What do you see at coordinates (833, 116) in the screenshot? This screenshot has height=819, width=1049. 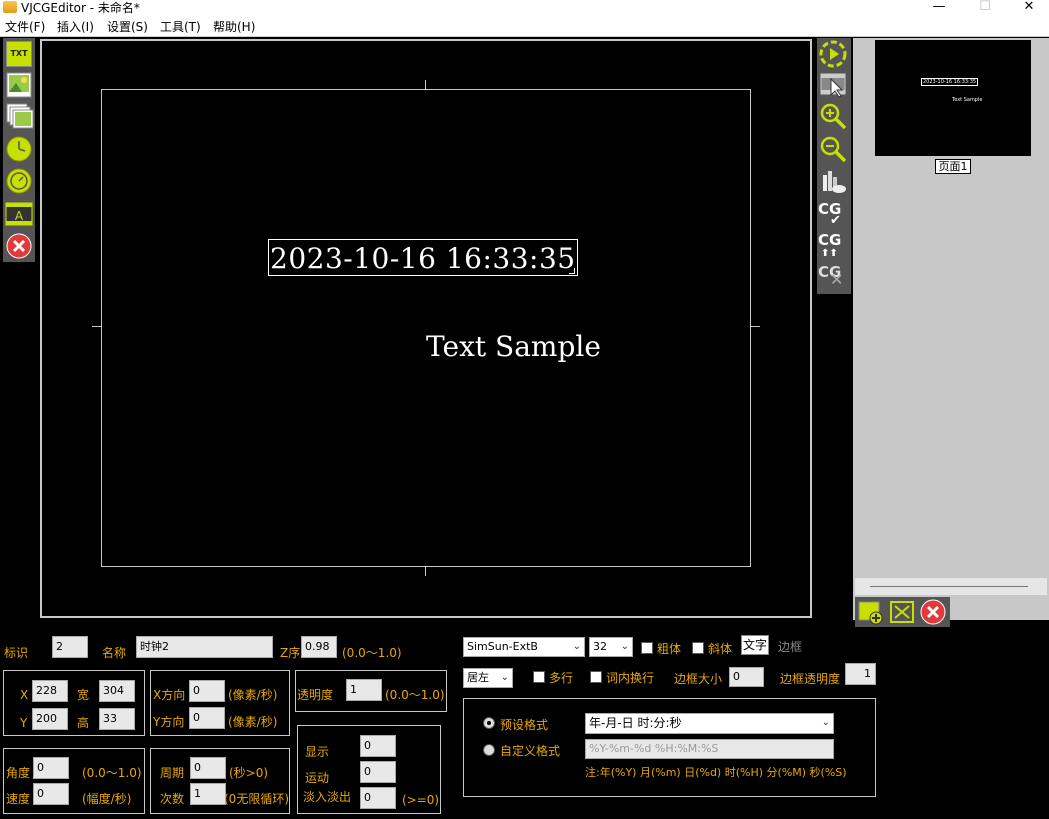 I see `zoom-in-icon` at bounding box center [833, 116].